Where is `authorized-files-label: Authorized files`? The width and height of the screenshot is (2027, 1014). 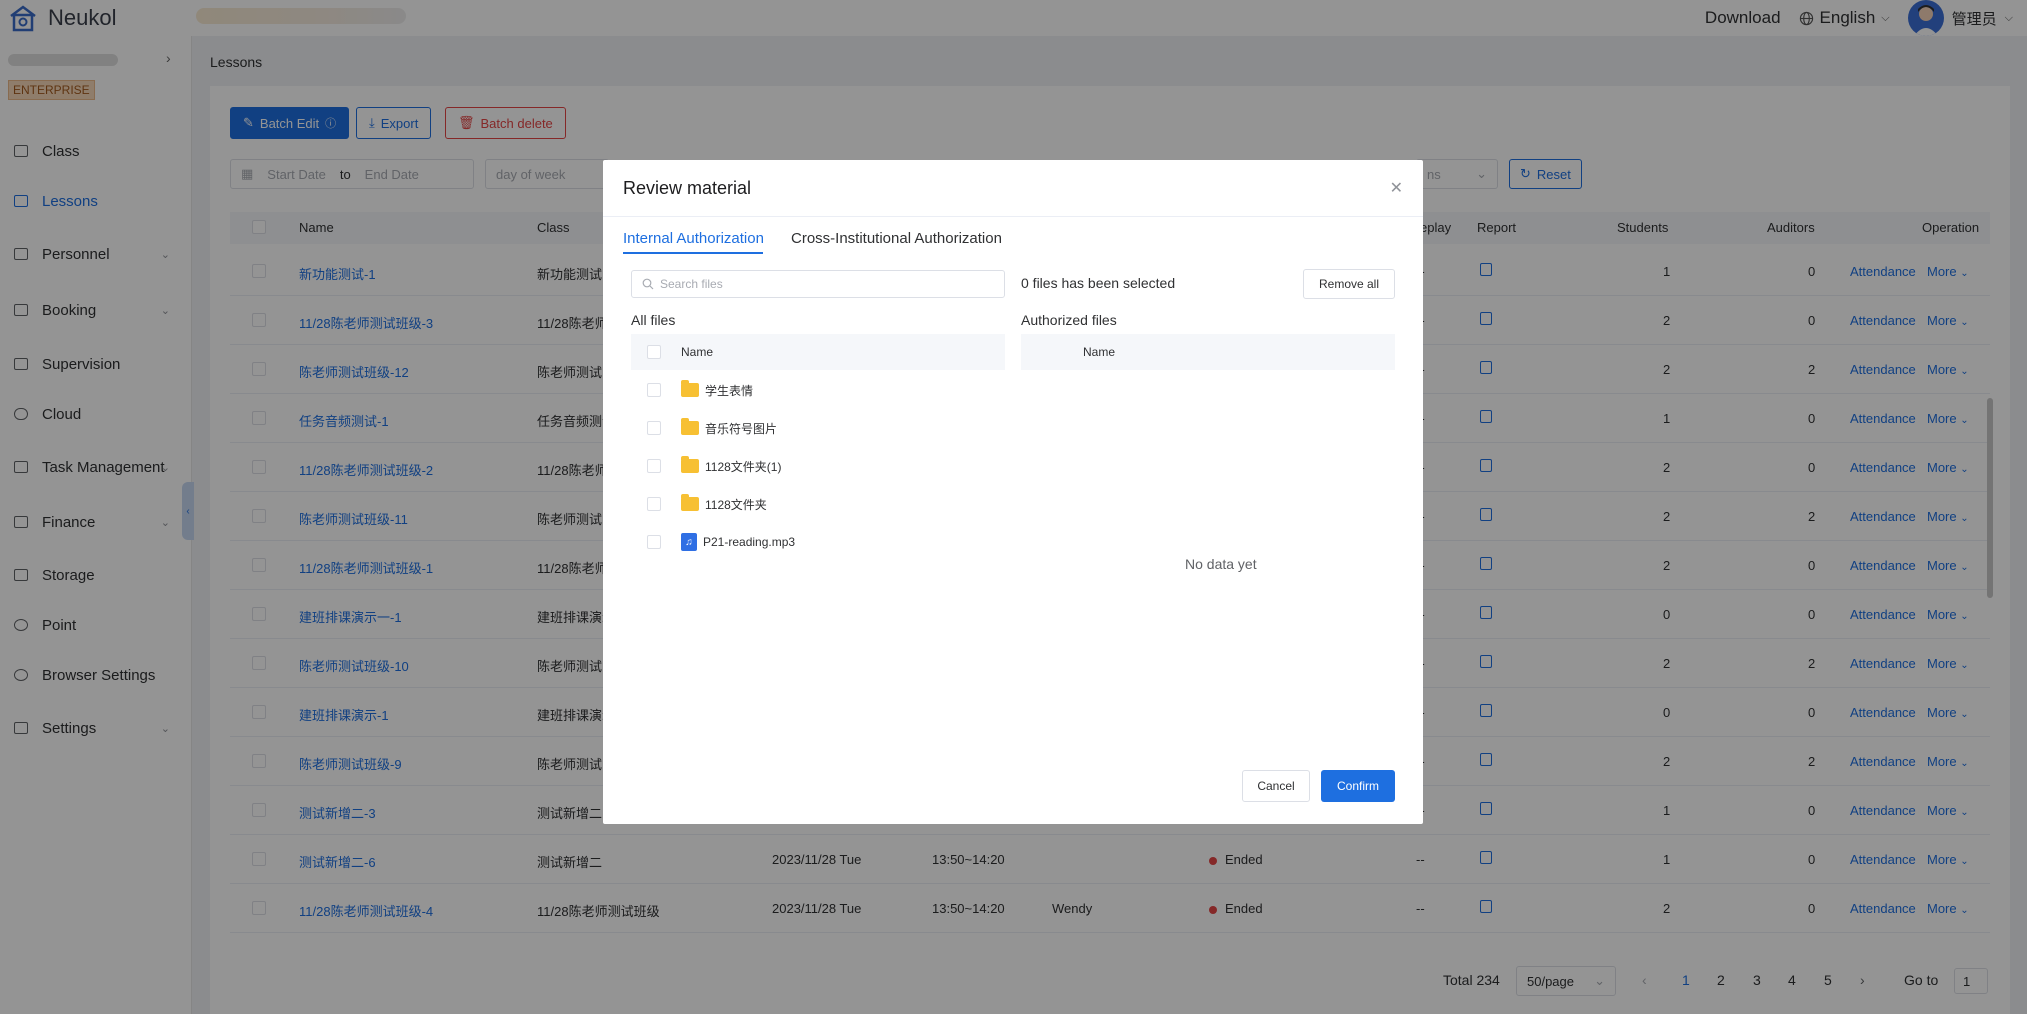 authorized-files-label: Authorized files is located at coordinates (1069, 320).